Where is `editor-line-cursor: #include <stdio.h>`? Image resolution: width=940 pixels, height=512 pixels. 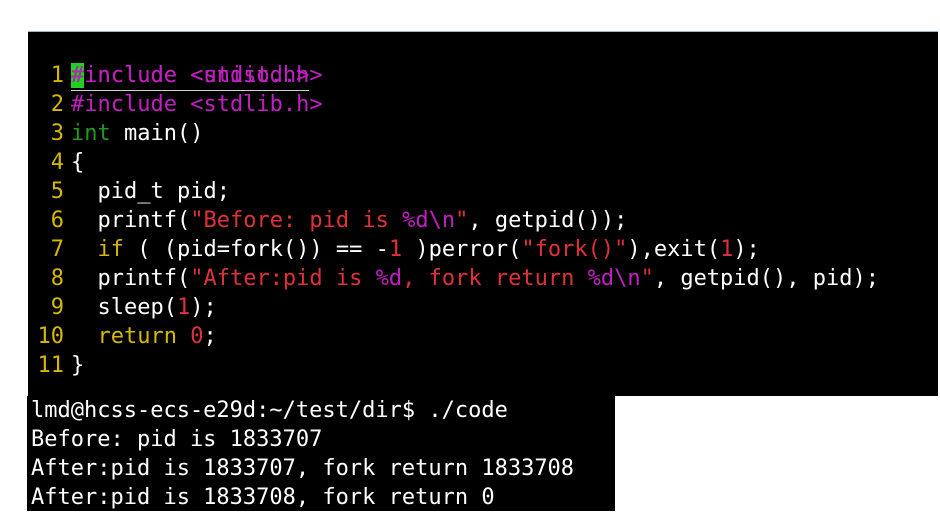 editor-line-cursor: #include <stdio.h> is located at coordinates (169, 61).